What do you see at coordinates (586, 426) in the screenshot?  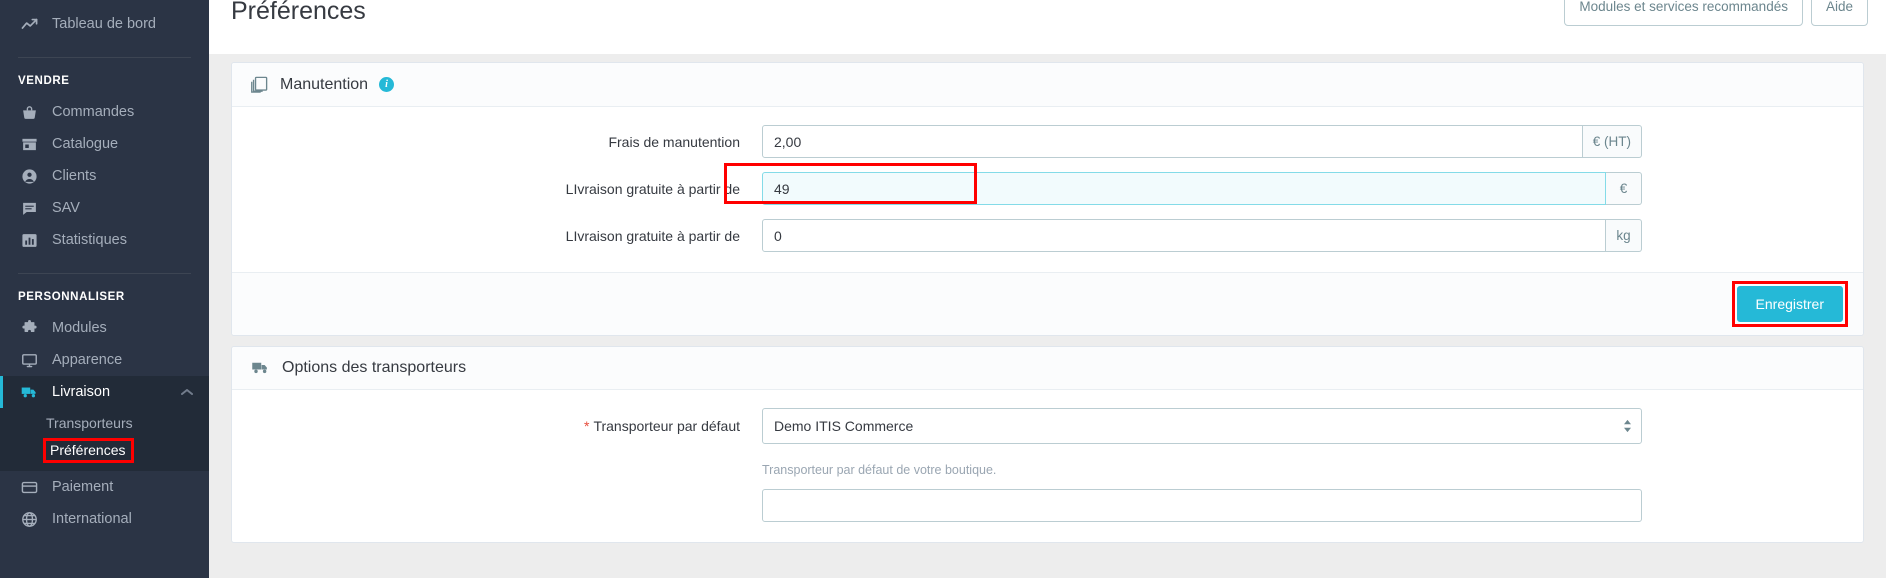 I see `required-marker: *` at bounding box center [586, 426].